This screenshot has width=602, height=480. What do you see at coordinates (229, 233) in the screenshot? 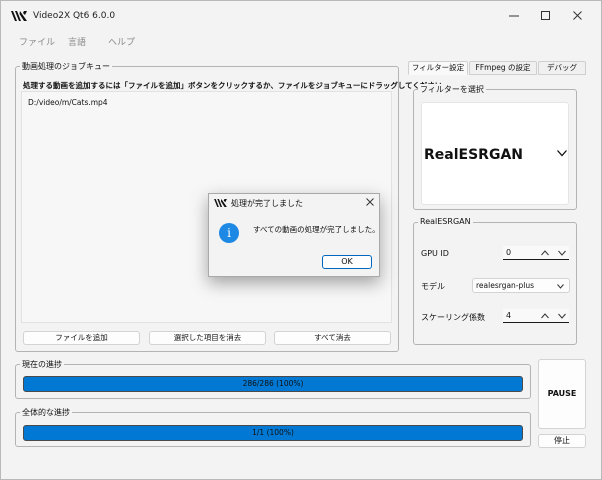
I see `info-icon: i` at bounding box center [229, 233].